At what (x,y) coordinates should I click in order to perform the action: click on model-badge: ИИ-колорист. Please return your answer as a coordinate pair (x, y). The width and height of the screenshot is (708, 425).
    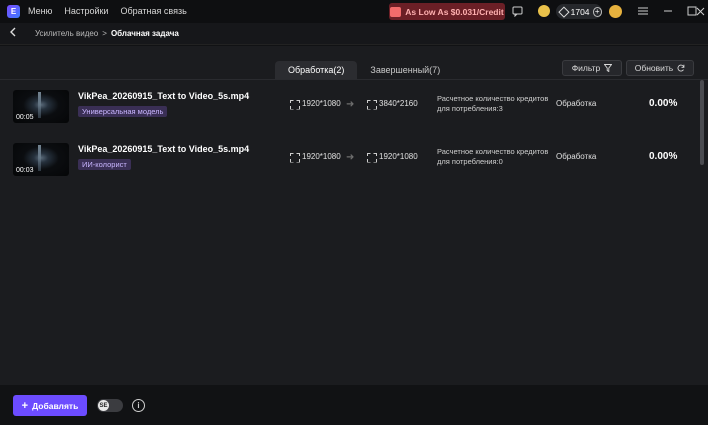
    Looking at the image, I should click on (104, 164).